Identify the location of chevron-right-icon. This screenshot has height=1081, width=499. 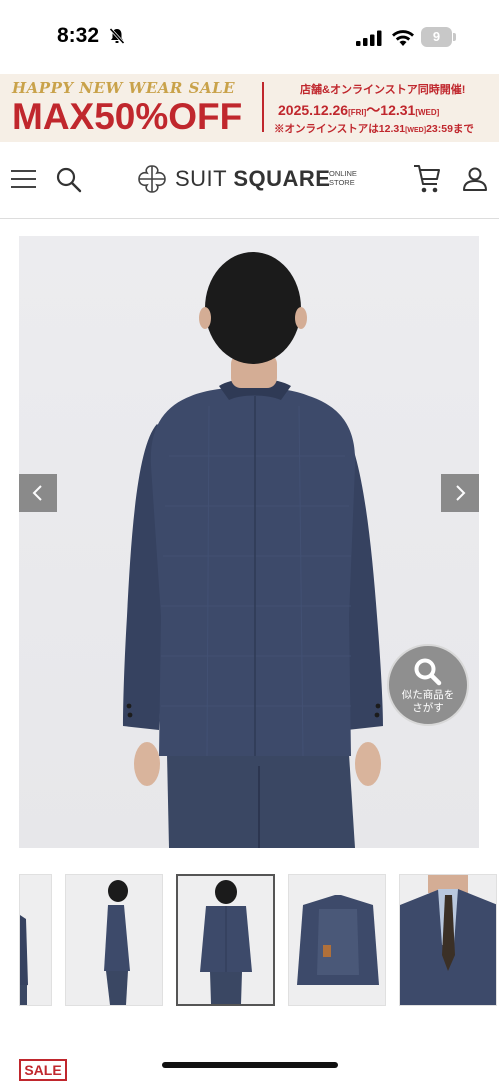
(461, 493).